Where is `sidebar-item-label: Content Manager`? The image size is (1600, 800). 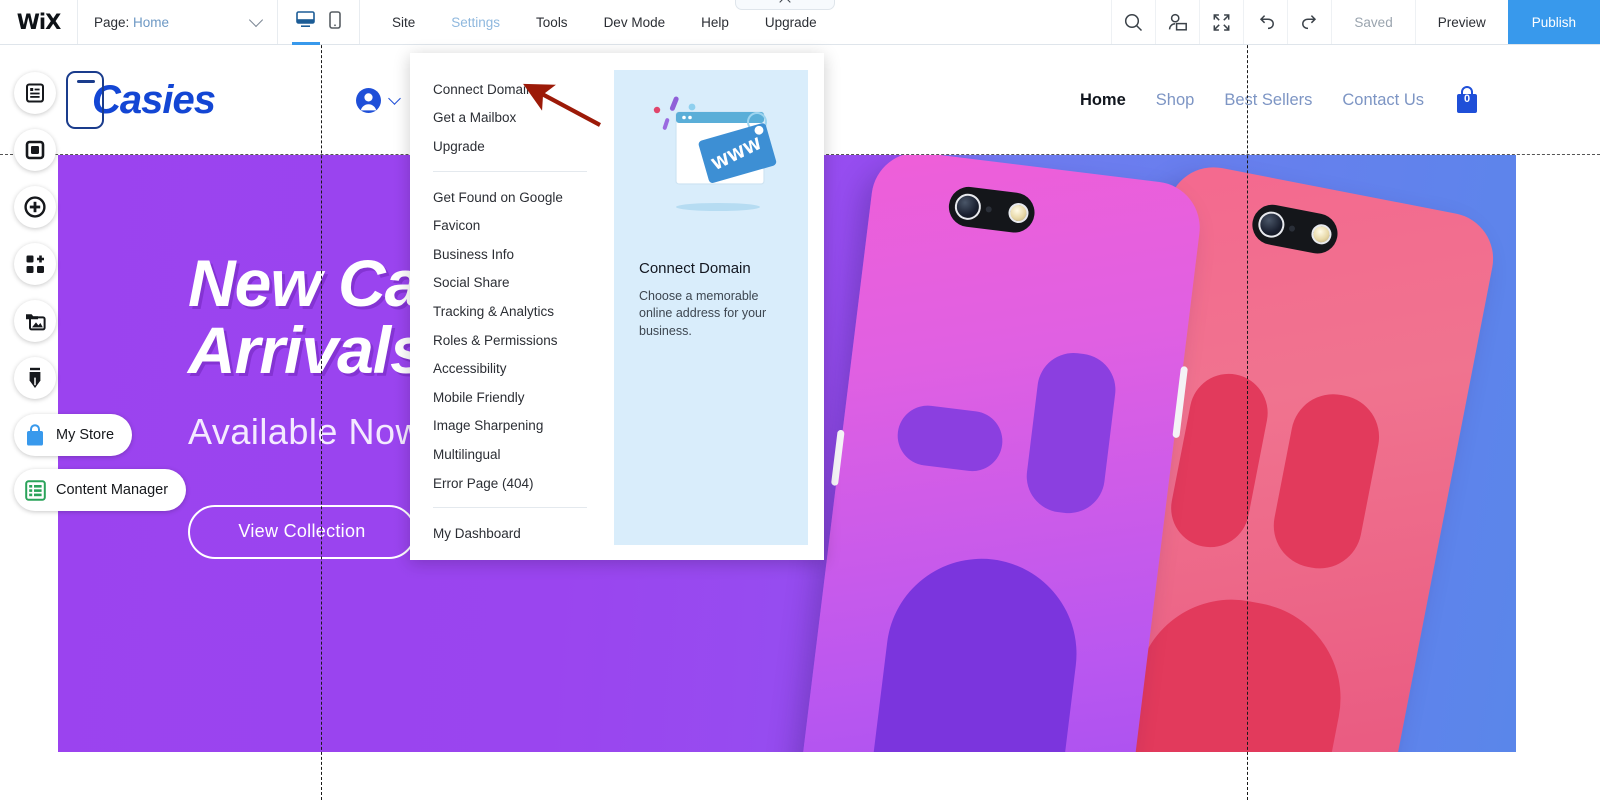 sidebar-item-label: Content Manager is located at coordinates (112, 490).